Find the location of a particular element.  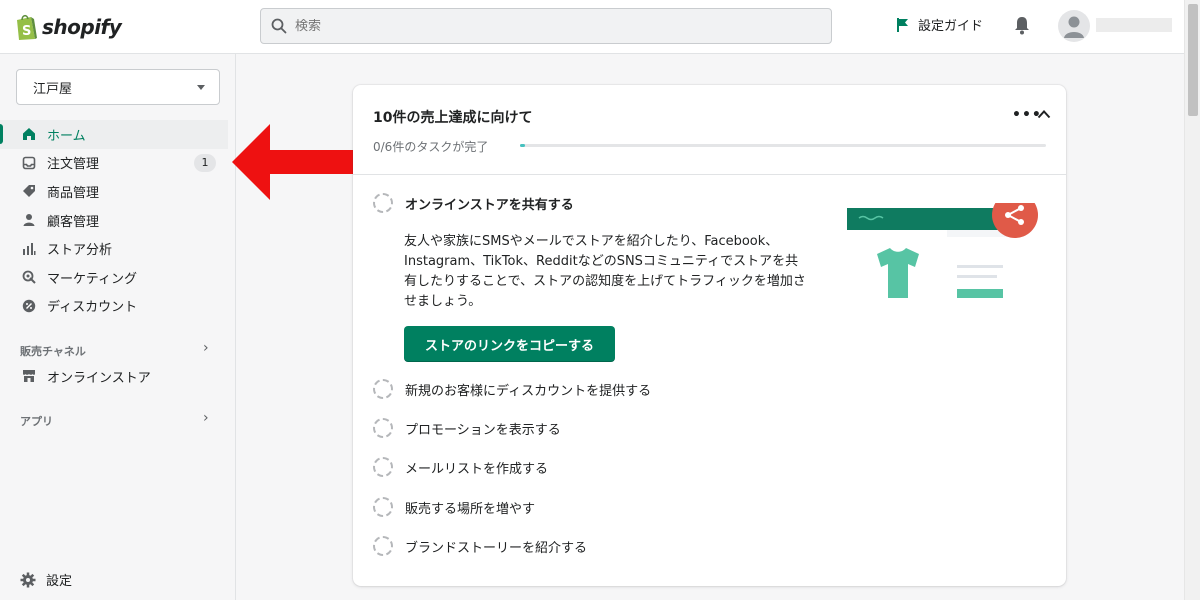

sidebar-item-home: ホーム is located at coordinates (114, 134).